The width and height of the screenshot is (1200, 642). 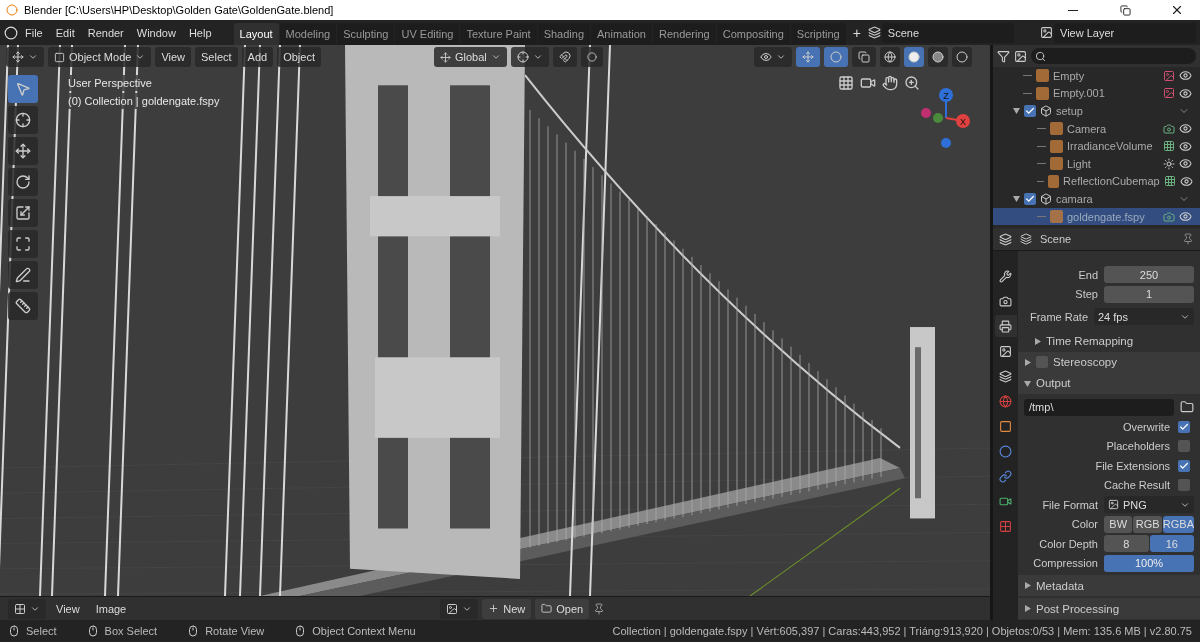 I want to click on wireframe-shading-button, so click(x=890, y=57).